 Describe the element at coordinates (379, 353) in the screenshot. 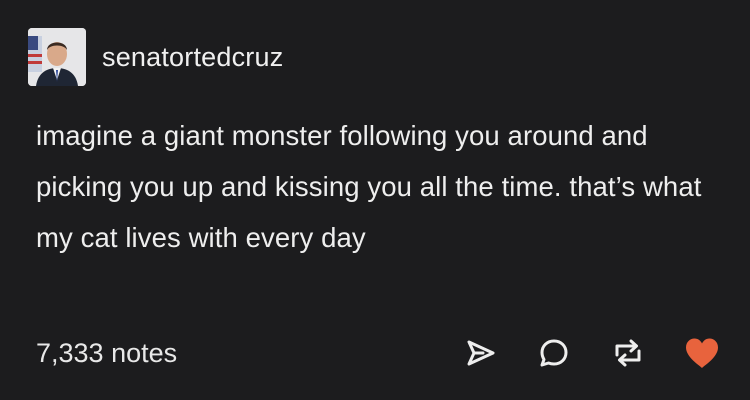

I see `post-footer: 7,333 notes` at that location.